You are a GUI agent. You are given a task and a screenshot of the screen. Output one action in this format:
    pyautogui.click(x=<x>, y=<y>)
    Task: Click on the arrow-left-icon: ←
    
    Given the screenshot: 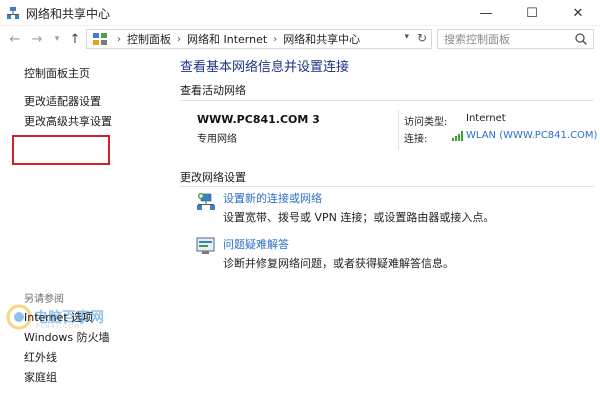 What is the action you would take?
    pyautogui.click(x=15, y=39)
    